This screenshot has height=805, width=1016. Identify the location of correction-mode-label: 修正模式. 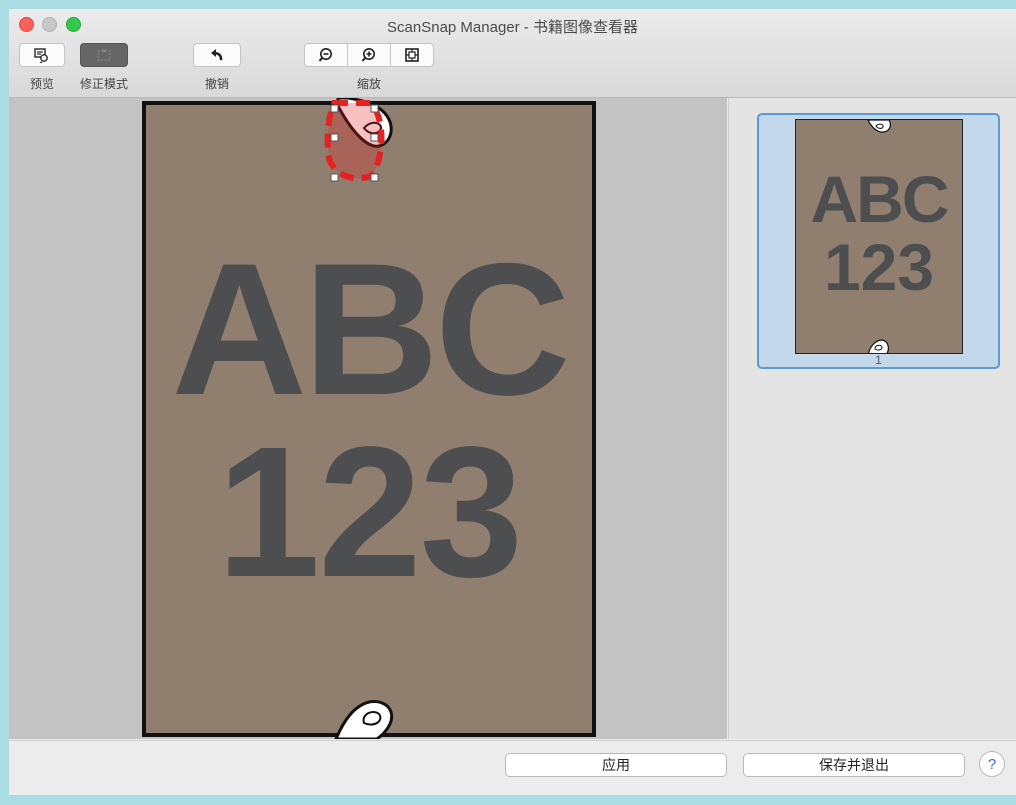
(103, 84).